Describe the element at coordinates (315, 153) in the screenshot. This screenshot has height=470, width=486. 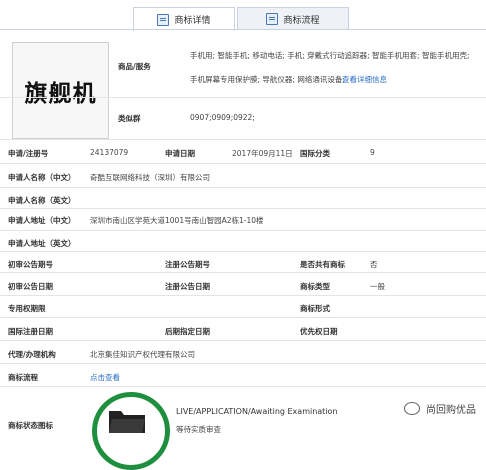
I see `intl-class-label: 国际分类` at that location.